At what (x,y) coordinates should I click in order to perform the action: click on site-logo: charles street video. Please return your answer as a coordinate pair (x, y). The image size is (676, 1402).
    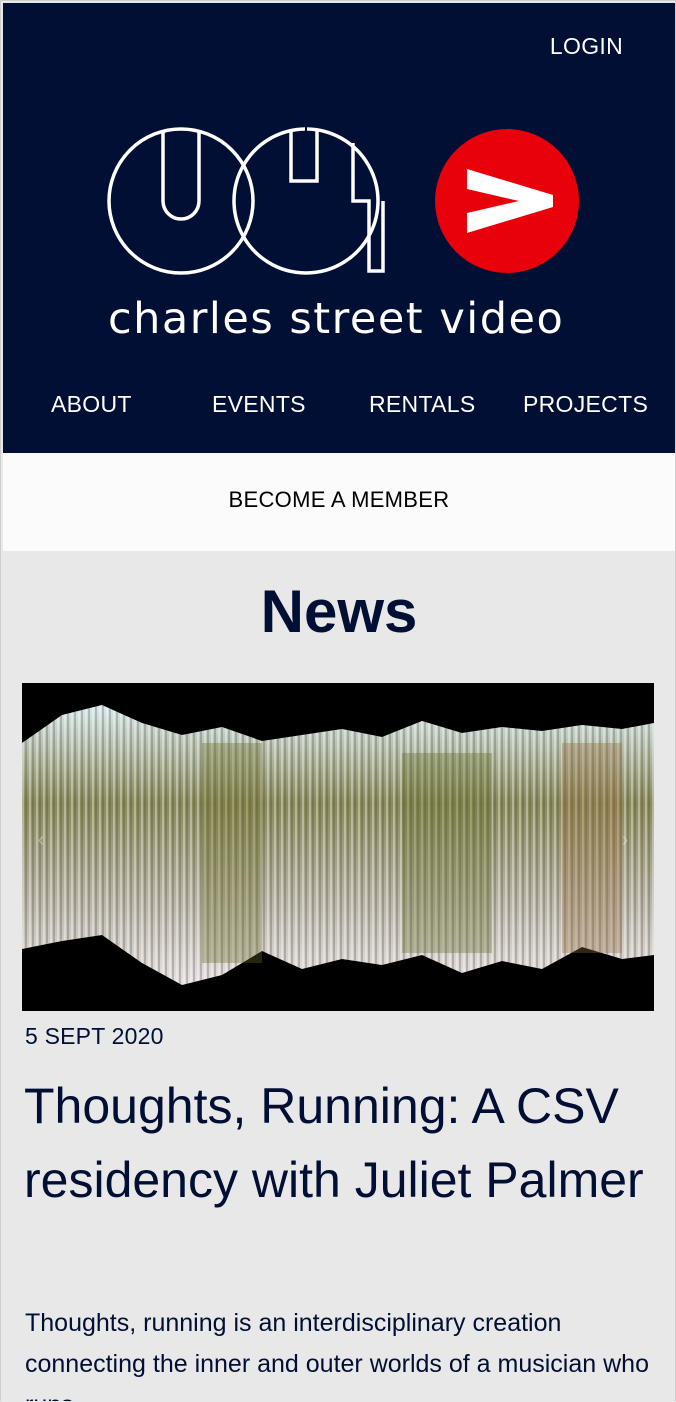
    Looking at the image, I should click on (347, 236).